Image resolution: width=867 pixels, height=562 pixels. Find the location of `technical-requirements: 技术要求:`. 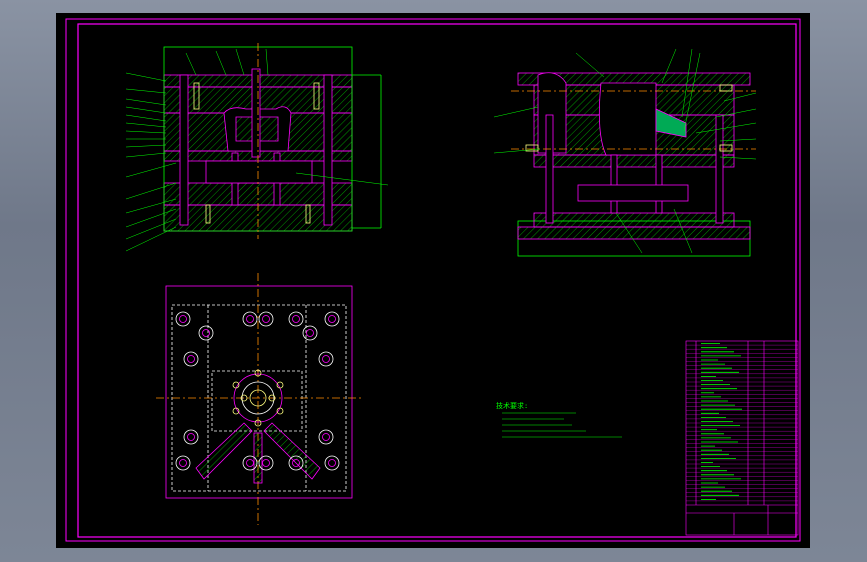

technical-requirements: 技术要求: is located at coordinates (559, 419).